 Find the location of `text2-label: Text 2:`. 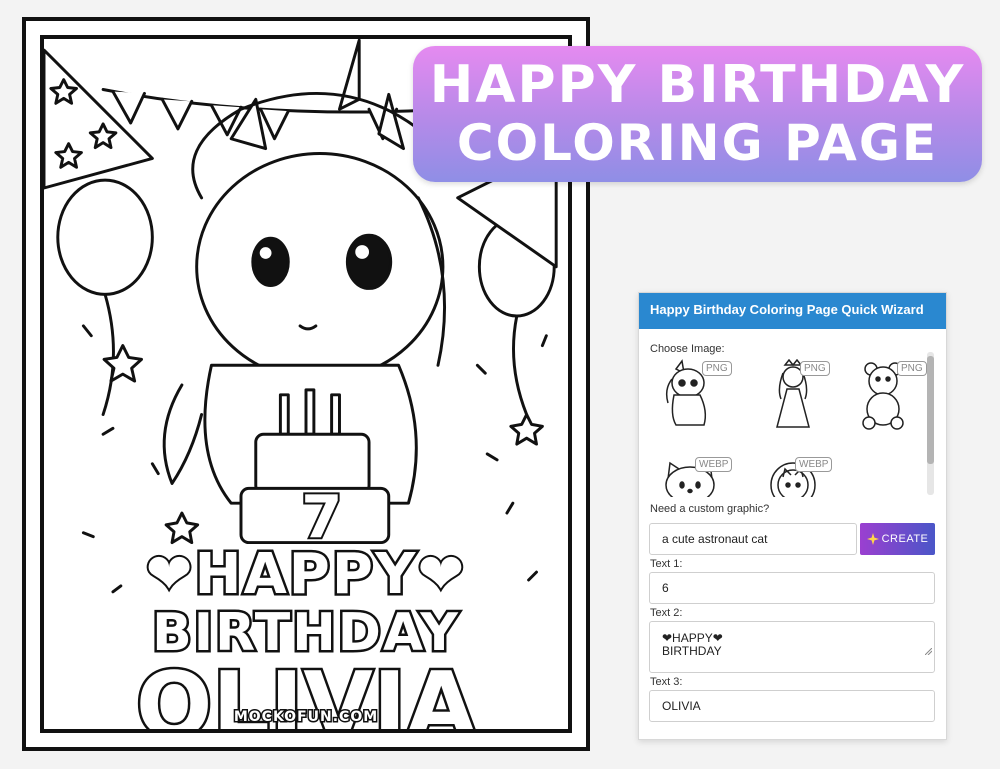

text2-label: Text 2: is located at coordinates (666, 613).